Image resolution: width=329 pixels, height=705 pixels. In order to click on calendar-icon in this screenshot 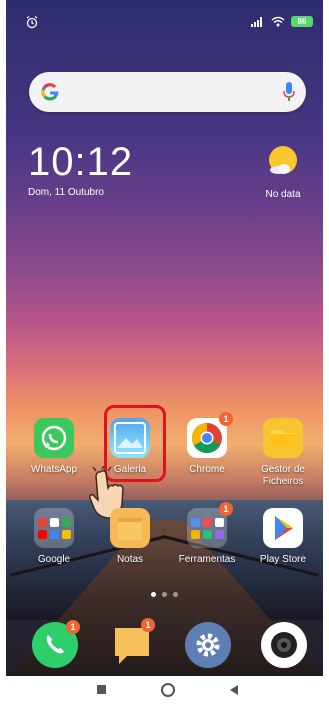, I will do `click(207, 534)`.